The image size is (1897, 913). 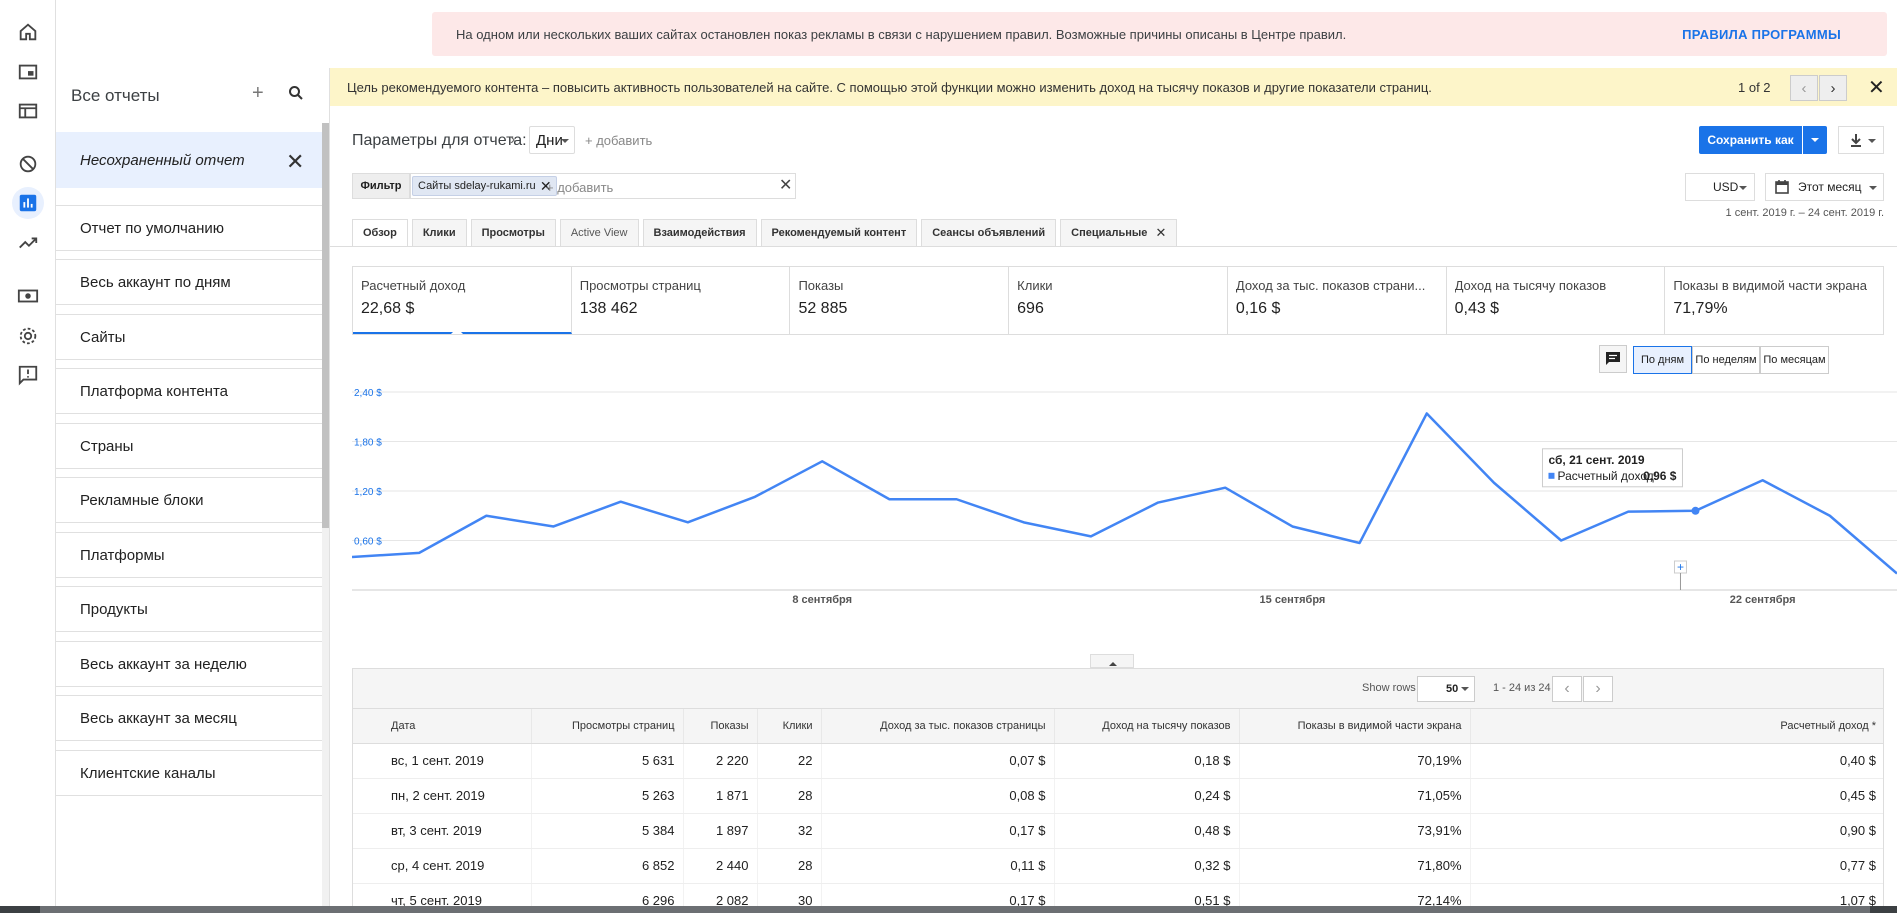 What do you see at coordinates (699, 232) in the screenshot?
I see `tab-interactions: Взаимодействия` at bounding box center [699, 232].